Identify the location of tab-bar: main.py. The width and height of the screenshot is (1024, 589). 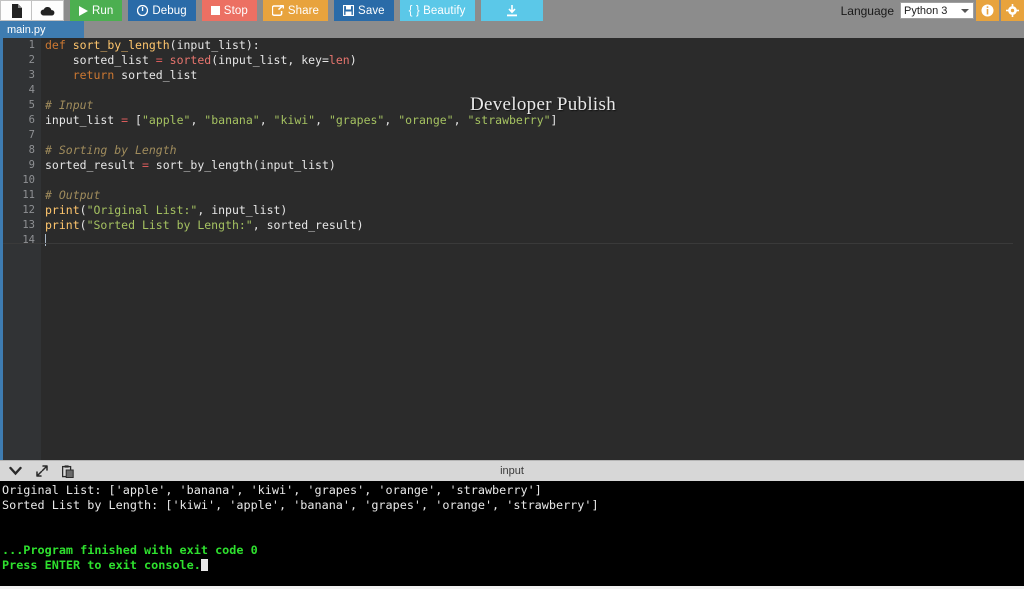
(512, 29).